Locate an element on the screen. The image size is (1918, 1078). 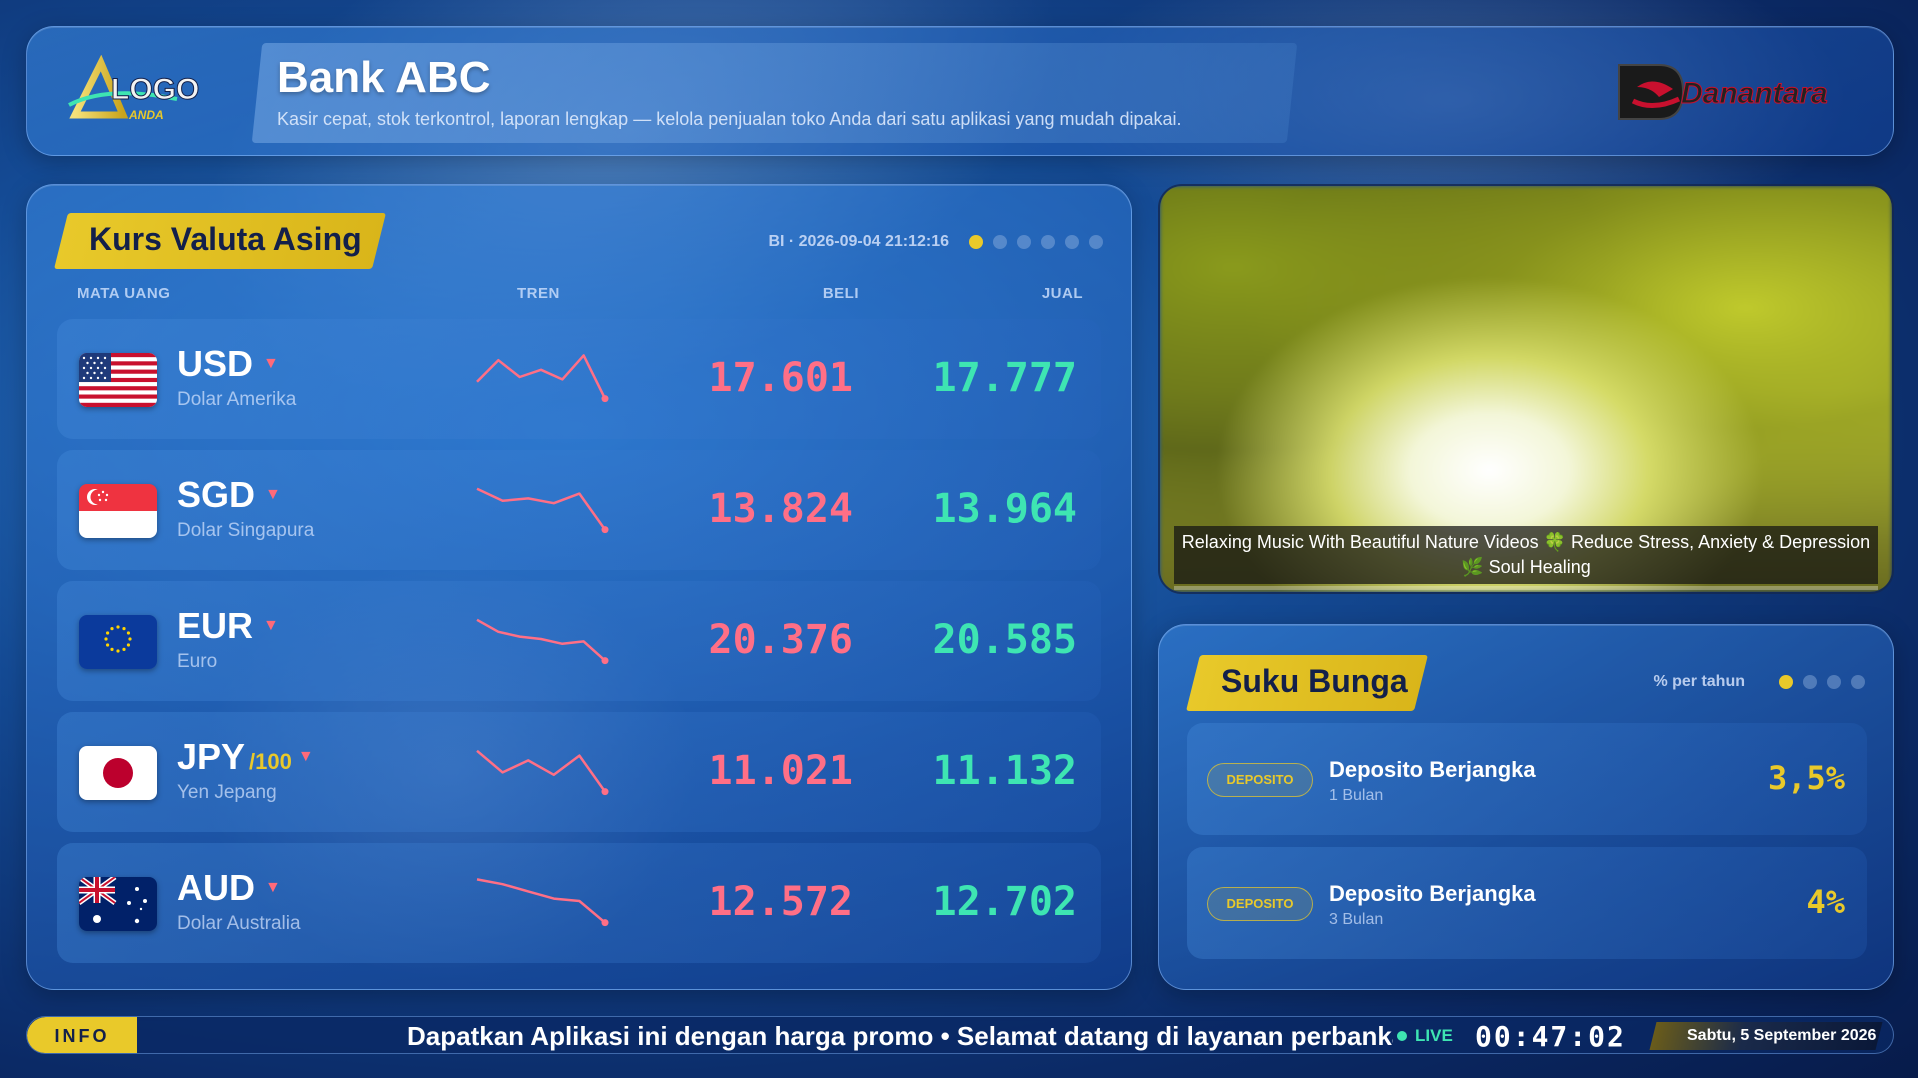
buy-rate: 11.021 is located at coordinates (781, 771).